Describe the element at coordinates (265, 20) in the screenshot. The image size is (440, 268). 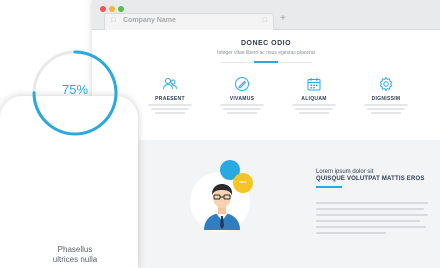
I see `tab-close-icon: □` at that location.